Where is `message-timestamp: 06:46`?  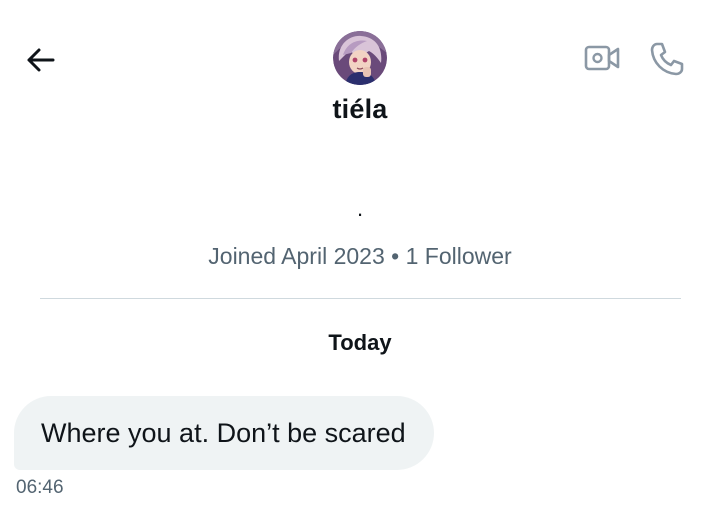
message-timestamp: 06:46 is located at coordinates (40, 487).